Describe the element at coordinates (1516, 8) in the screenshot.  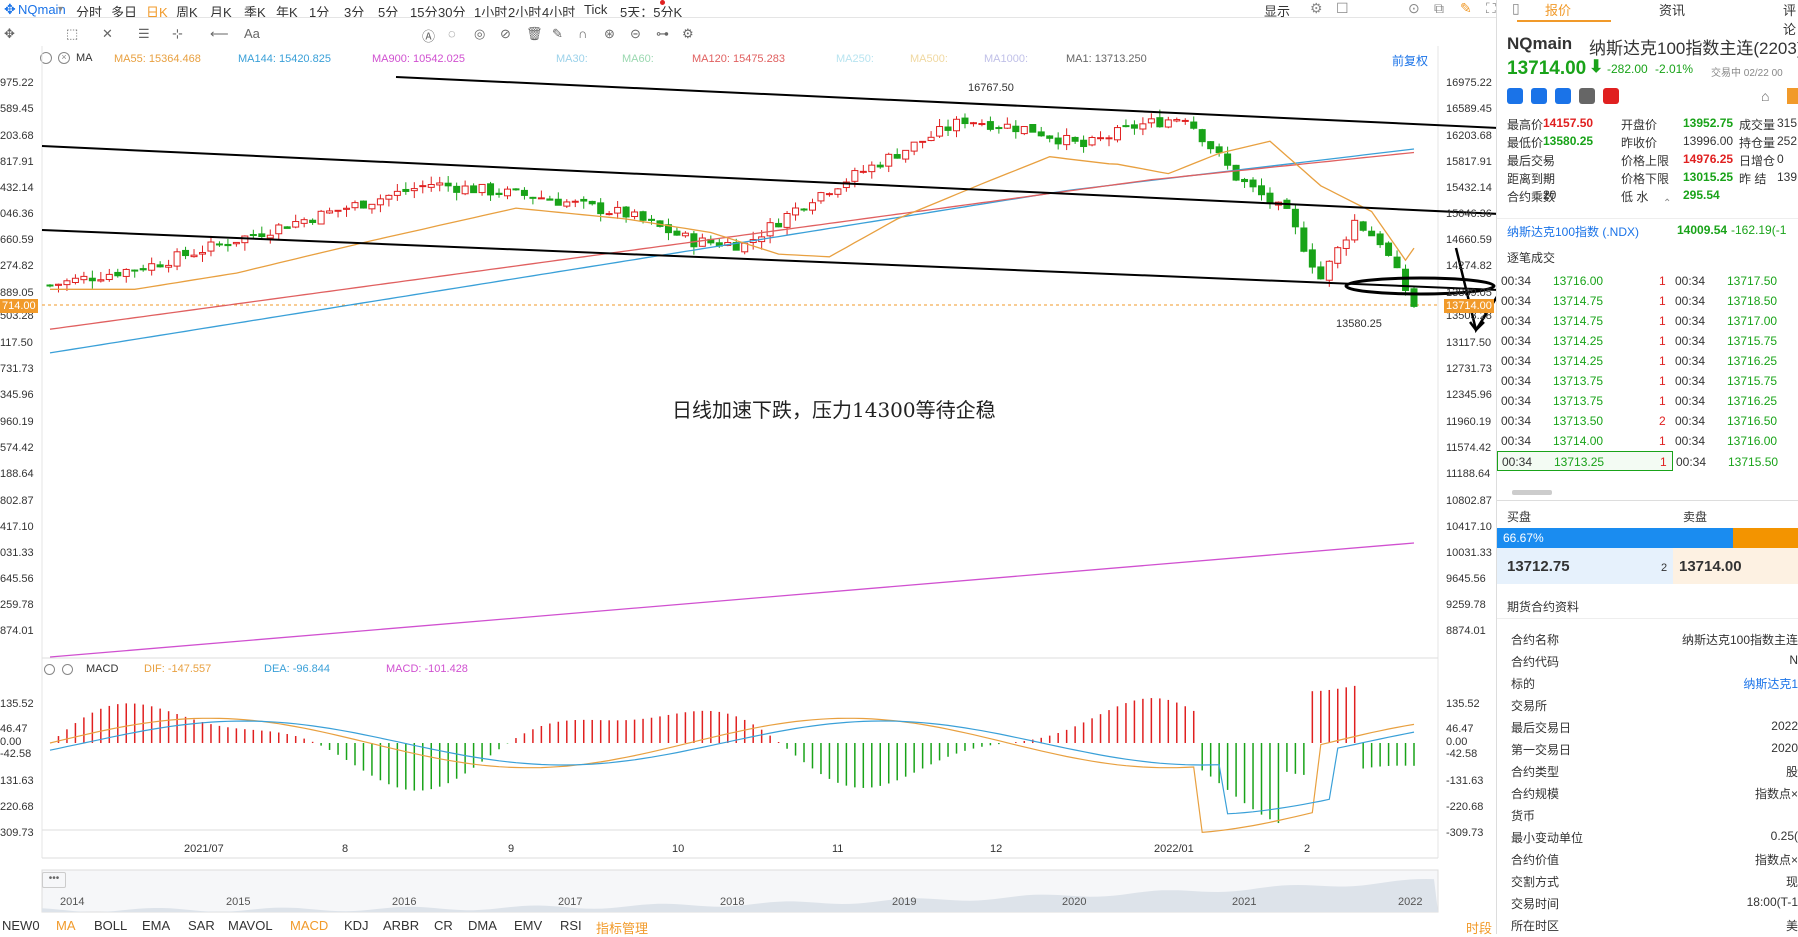
I see `panel-icon: ▯` at that location.